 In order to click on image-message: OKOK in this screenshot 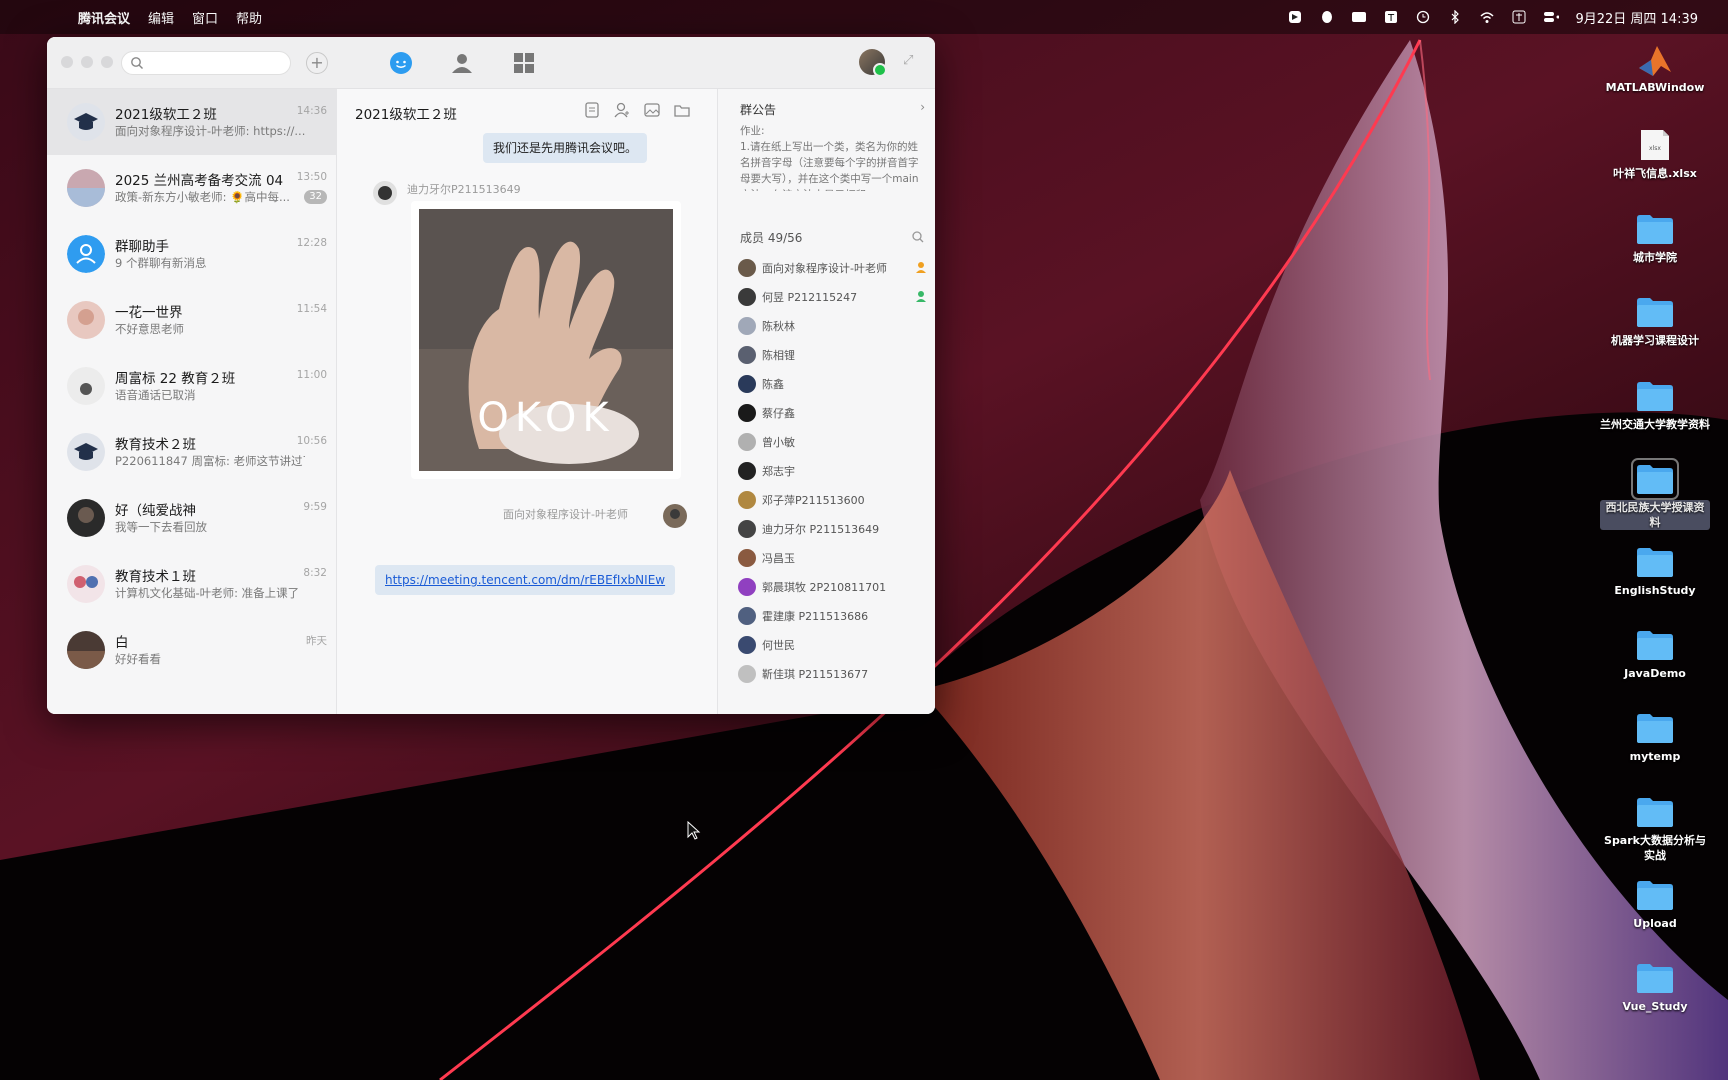, I will do `click(546, 340)`.